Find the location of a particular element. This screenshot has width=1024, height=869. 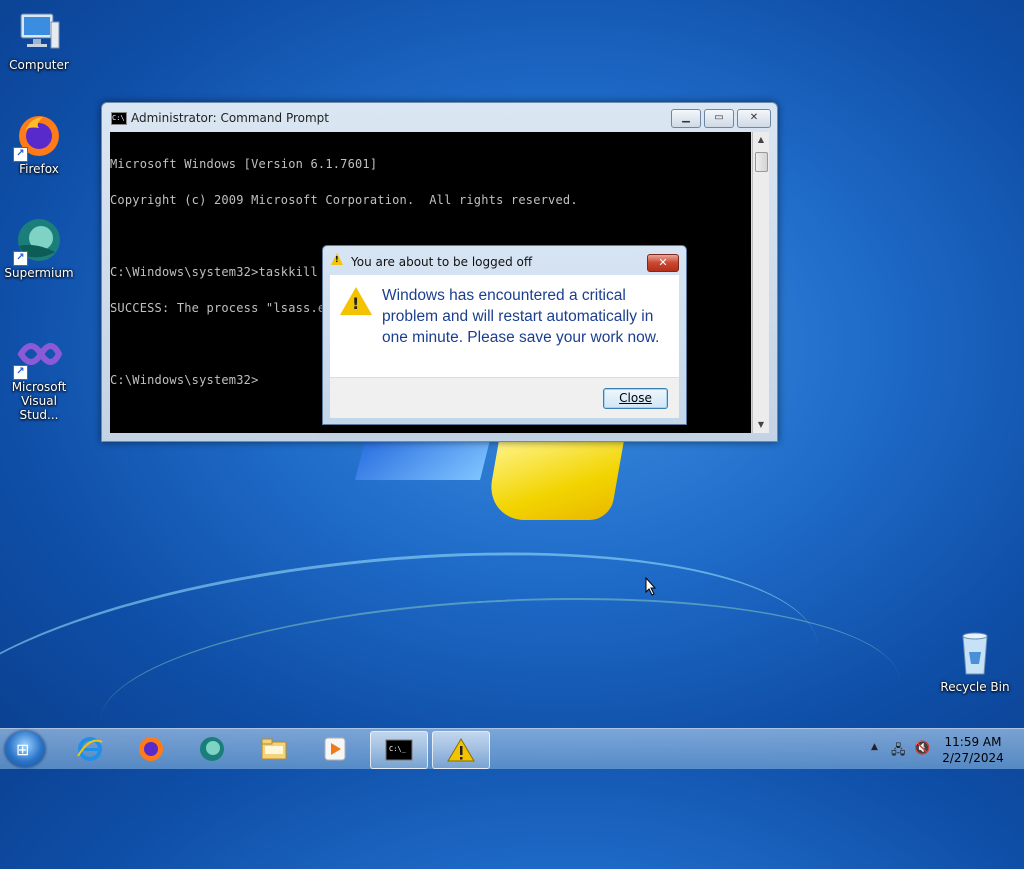

vertical-scrollbar: ▲ ▼ is located at coordinates (760, 282).